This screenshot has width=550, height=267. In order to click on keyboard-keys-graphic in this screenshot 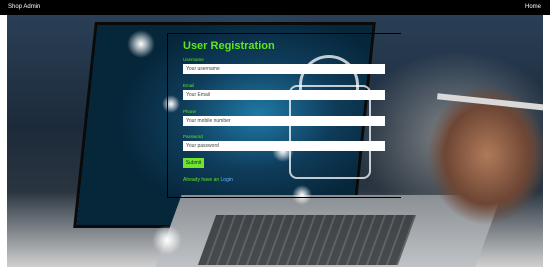, I will do `click(307, 240)`.